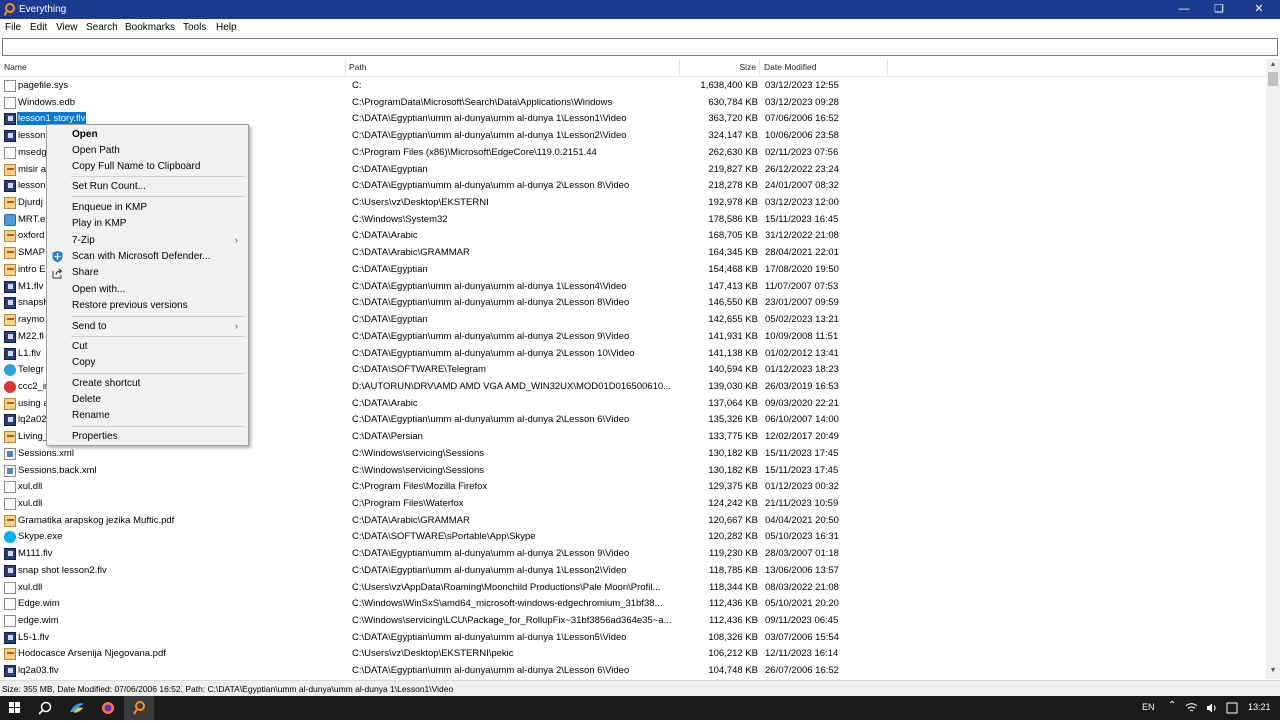  I want to click on column-date-header: Date Modified, so click(824, 68).